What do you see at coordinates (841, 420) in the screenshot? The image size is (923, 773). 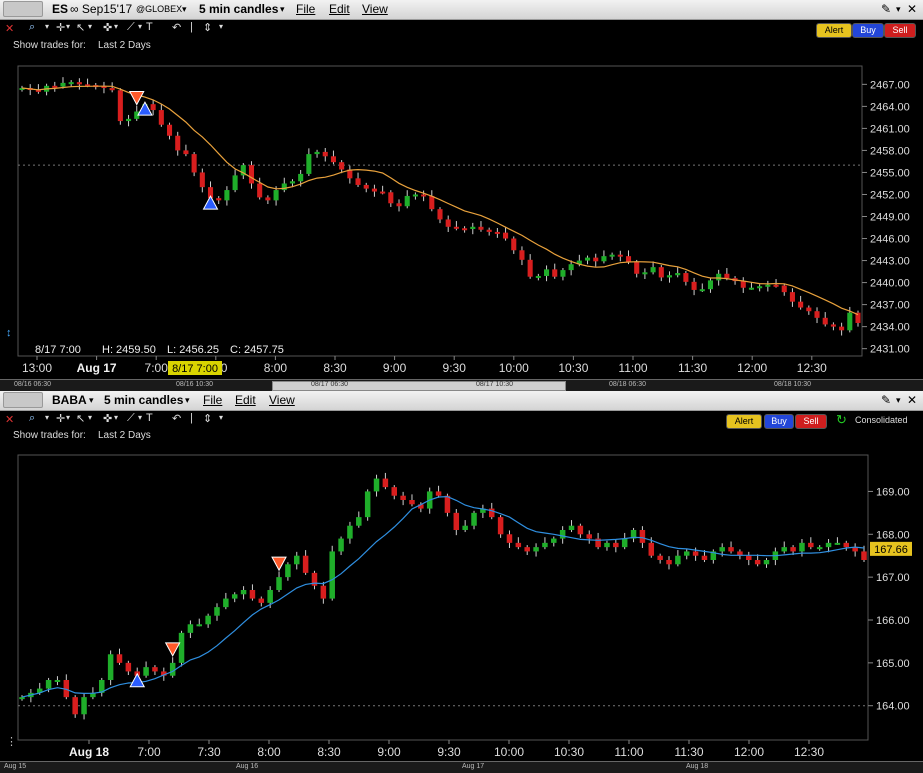 I see `refresh-icon: ↻` at bounding box center [841, 420].